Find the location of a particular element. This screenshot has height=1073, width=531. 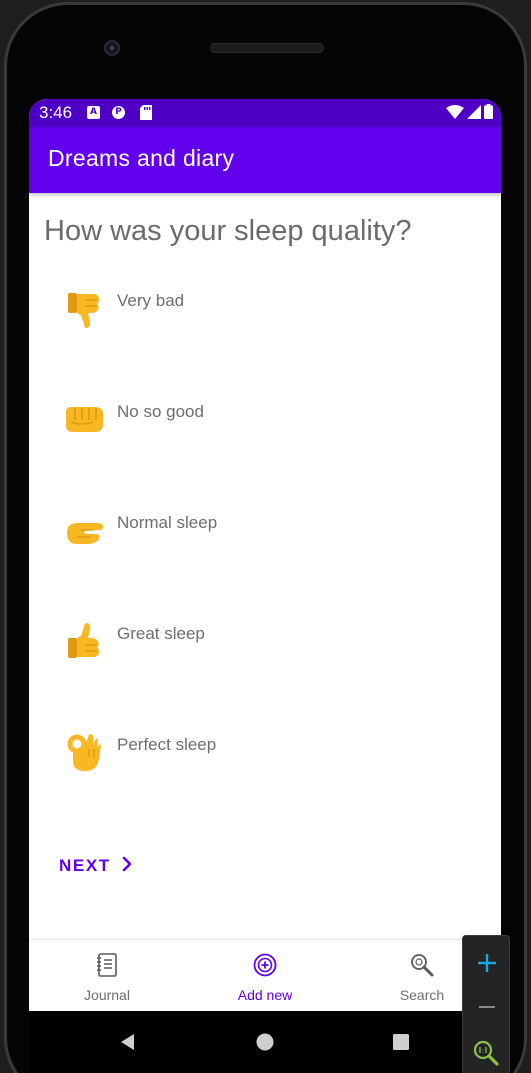

notification-a-icon: A is located at coordinates (93, 112).